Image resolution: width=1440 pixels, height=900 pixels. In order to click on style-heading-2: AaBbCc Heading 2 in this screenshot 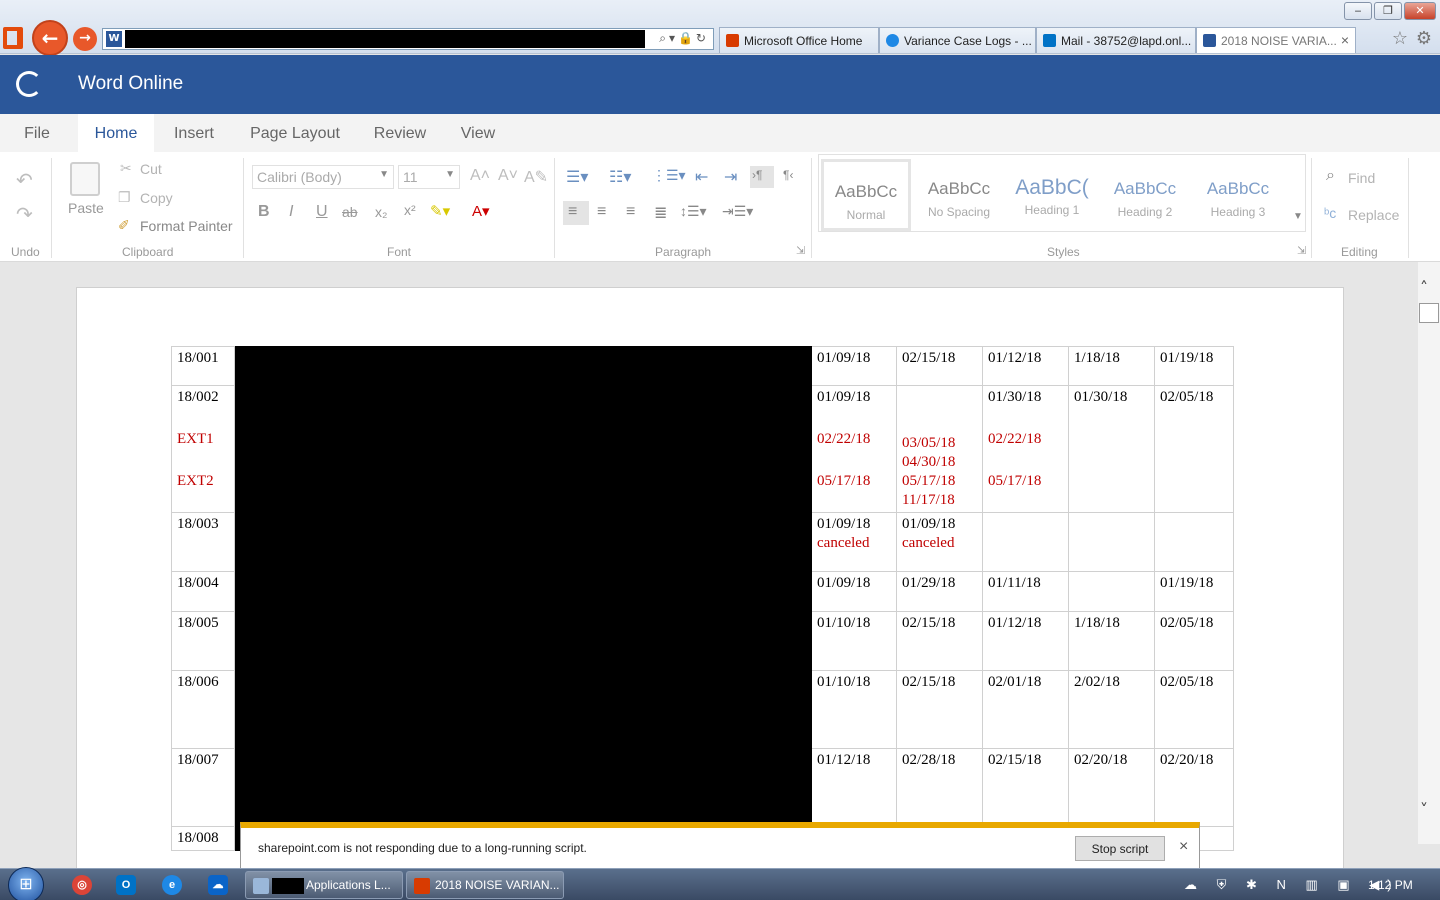, I will do `click(1145, 195)`.